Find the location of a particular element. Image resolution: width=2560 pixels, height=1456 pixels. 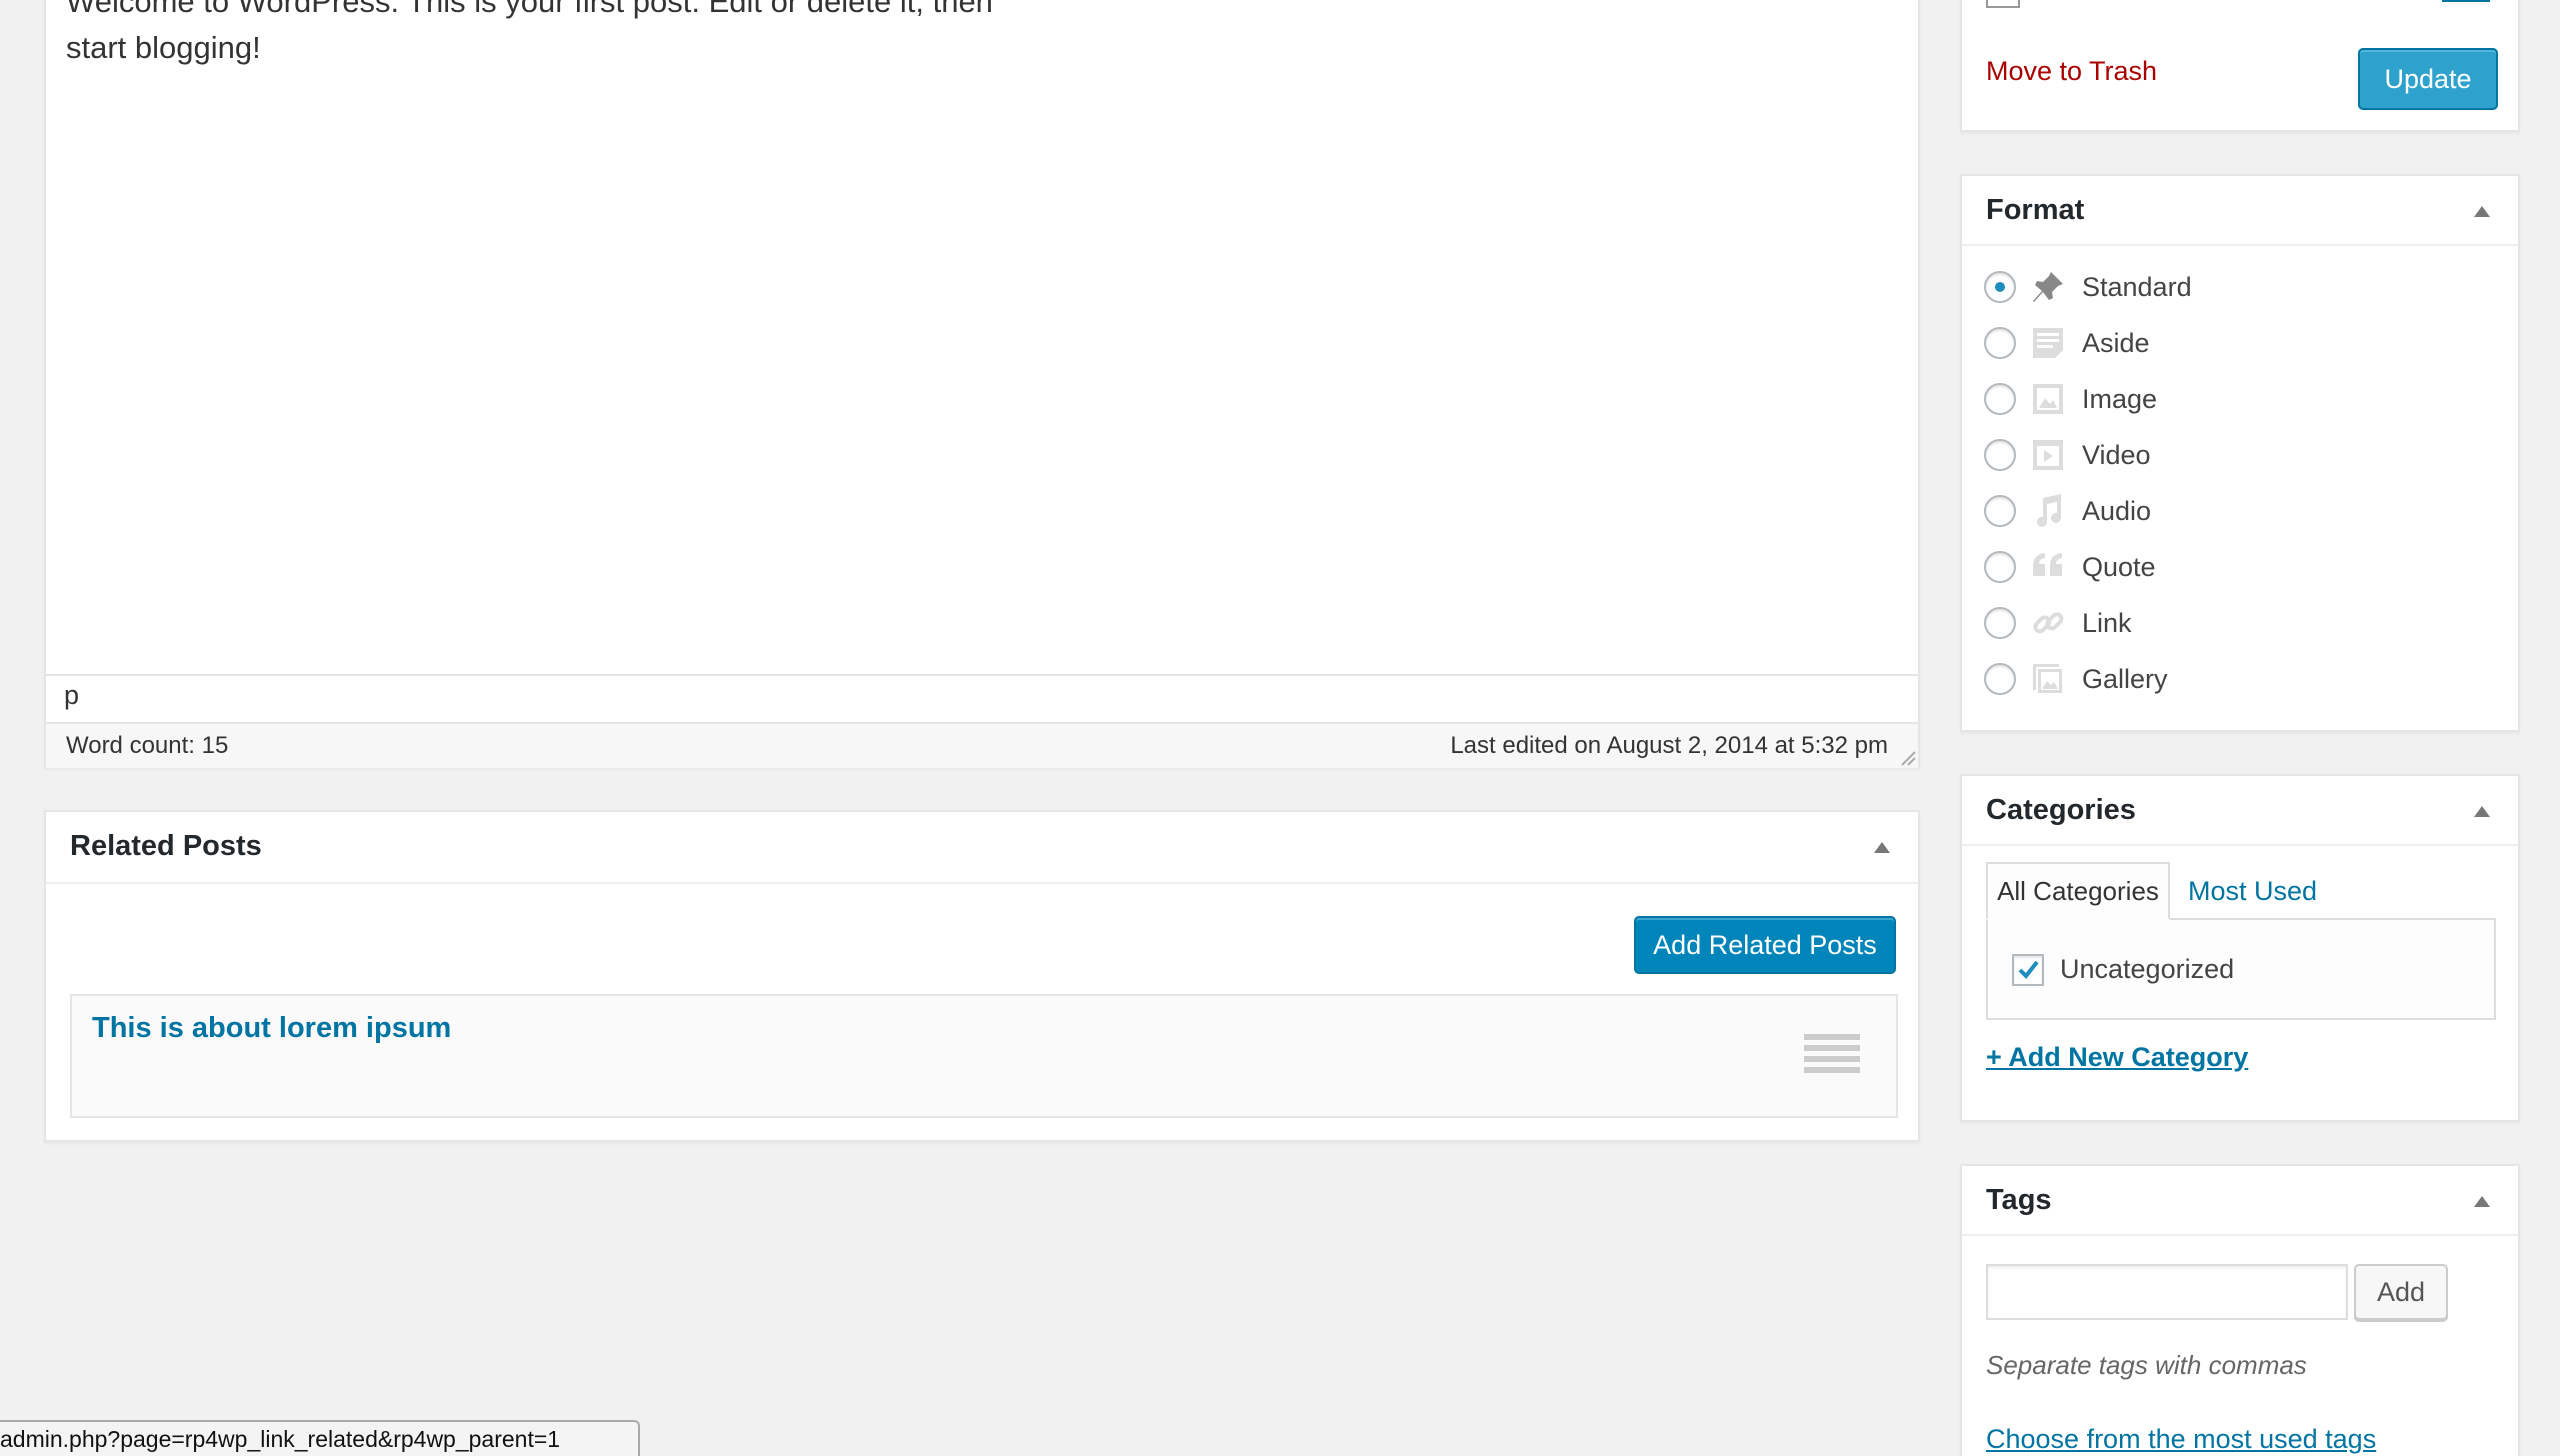

format-header: Format is located at coordinates (2240, 211).